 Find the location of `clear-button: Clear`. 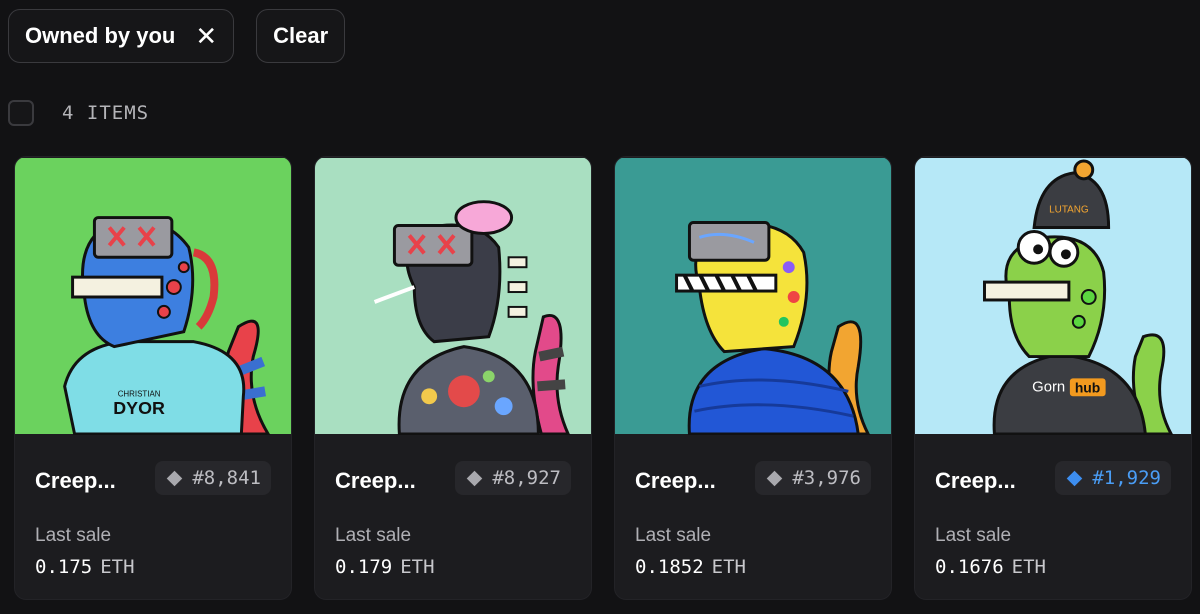

clear-button: Clear is located at coordinates (301, 36).